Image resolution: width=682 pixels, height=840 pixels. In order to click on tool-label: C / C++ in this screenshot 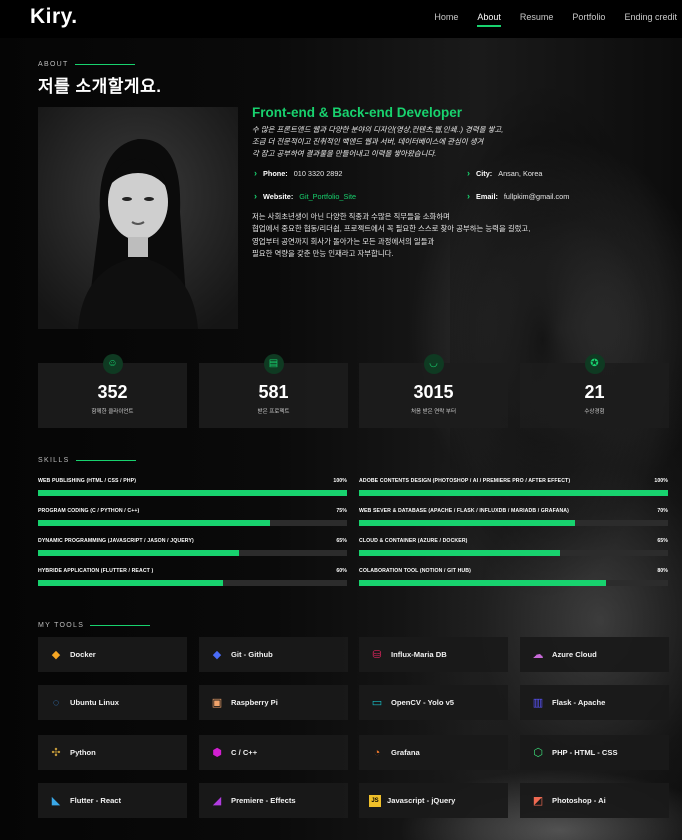, I will do `click(244, 752)`.